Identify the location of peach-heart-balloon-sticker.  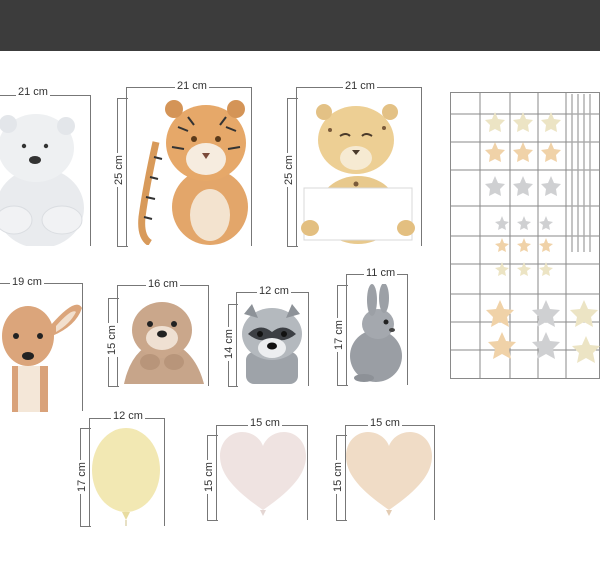
(389, 476).